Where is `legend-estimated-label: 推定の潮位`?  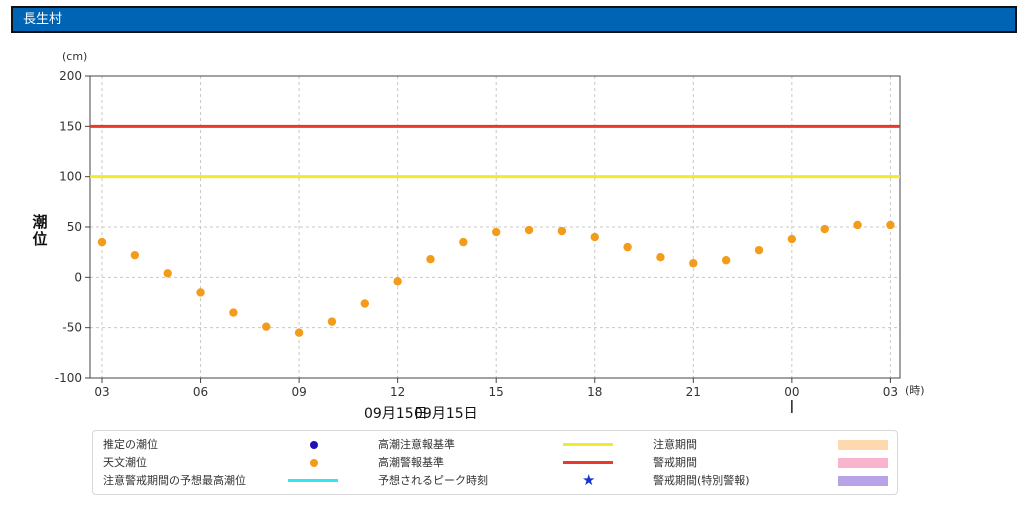
legend-estimated-label: 推定の潮位 is located at coordinates (130, 444).